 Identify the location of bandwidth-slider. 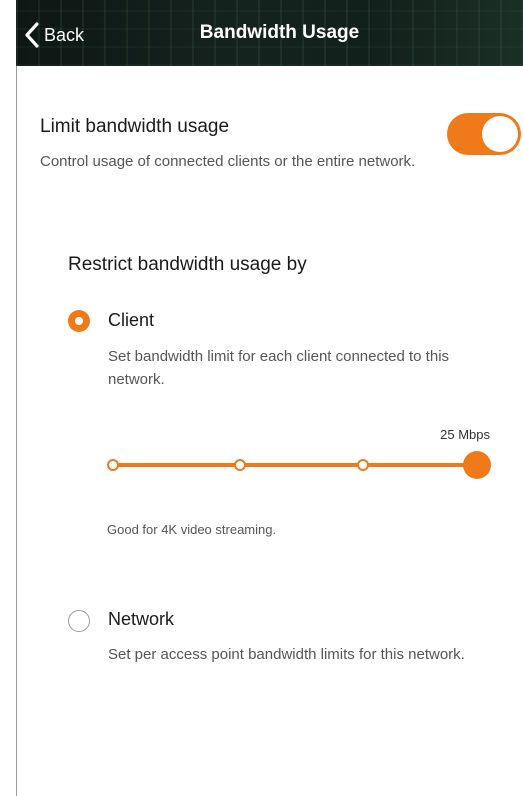
(300, 465).